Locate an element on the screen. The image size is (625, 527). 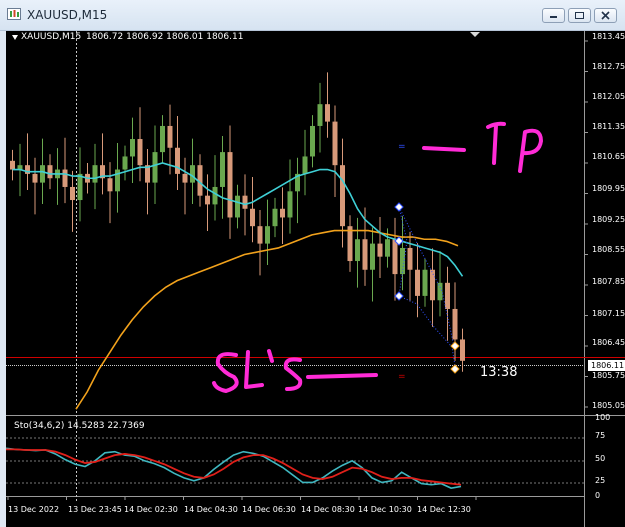
price-label: 1812.05 is located at coordinates (608, 96).